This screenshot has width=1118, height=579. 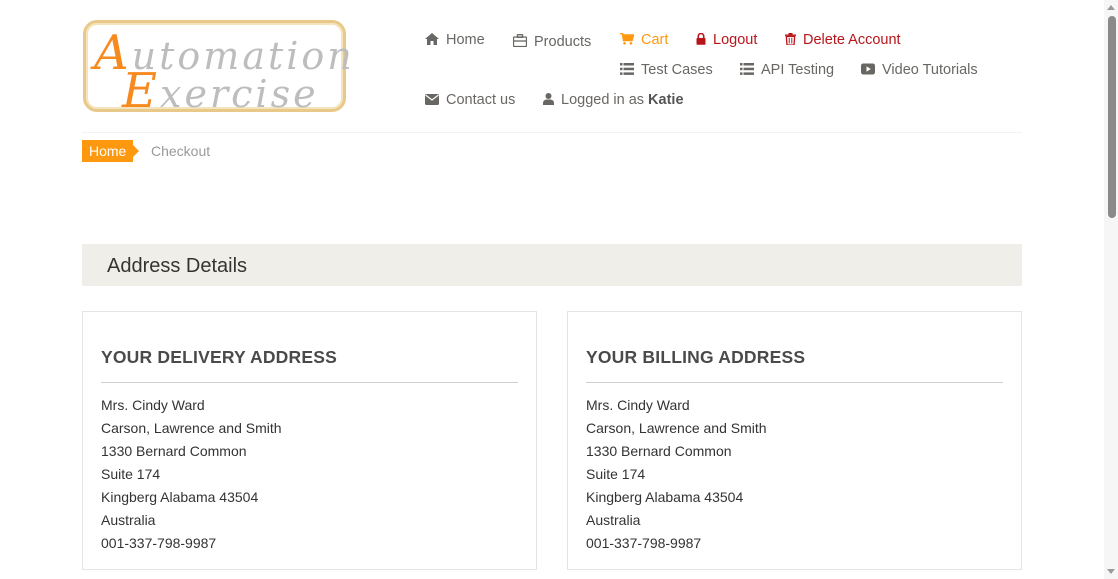 What do you see at coordinates (1111, 7) in the screenshot?
I see `scroll-up-arrow-icon` at bounding box center [1111, 7].